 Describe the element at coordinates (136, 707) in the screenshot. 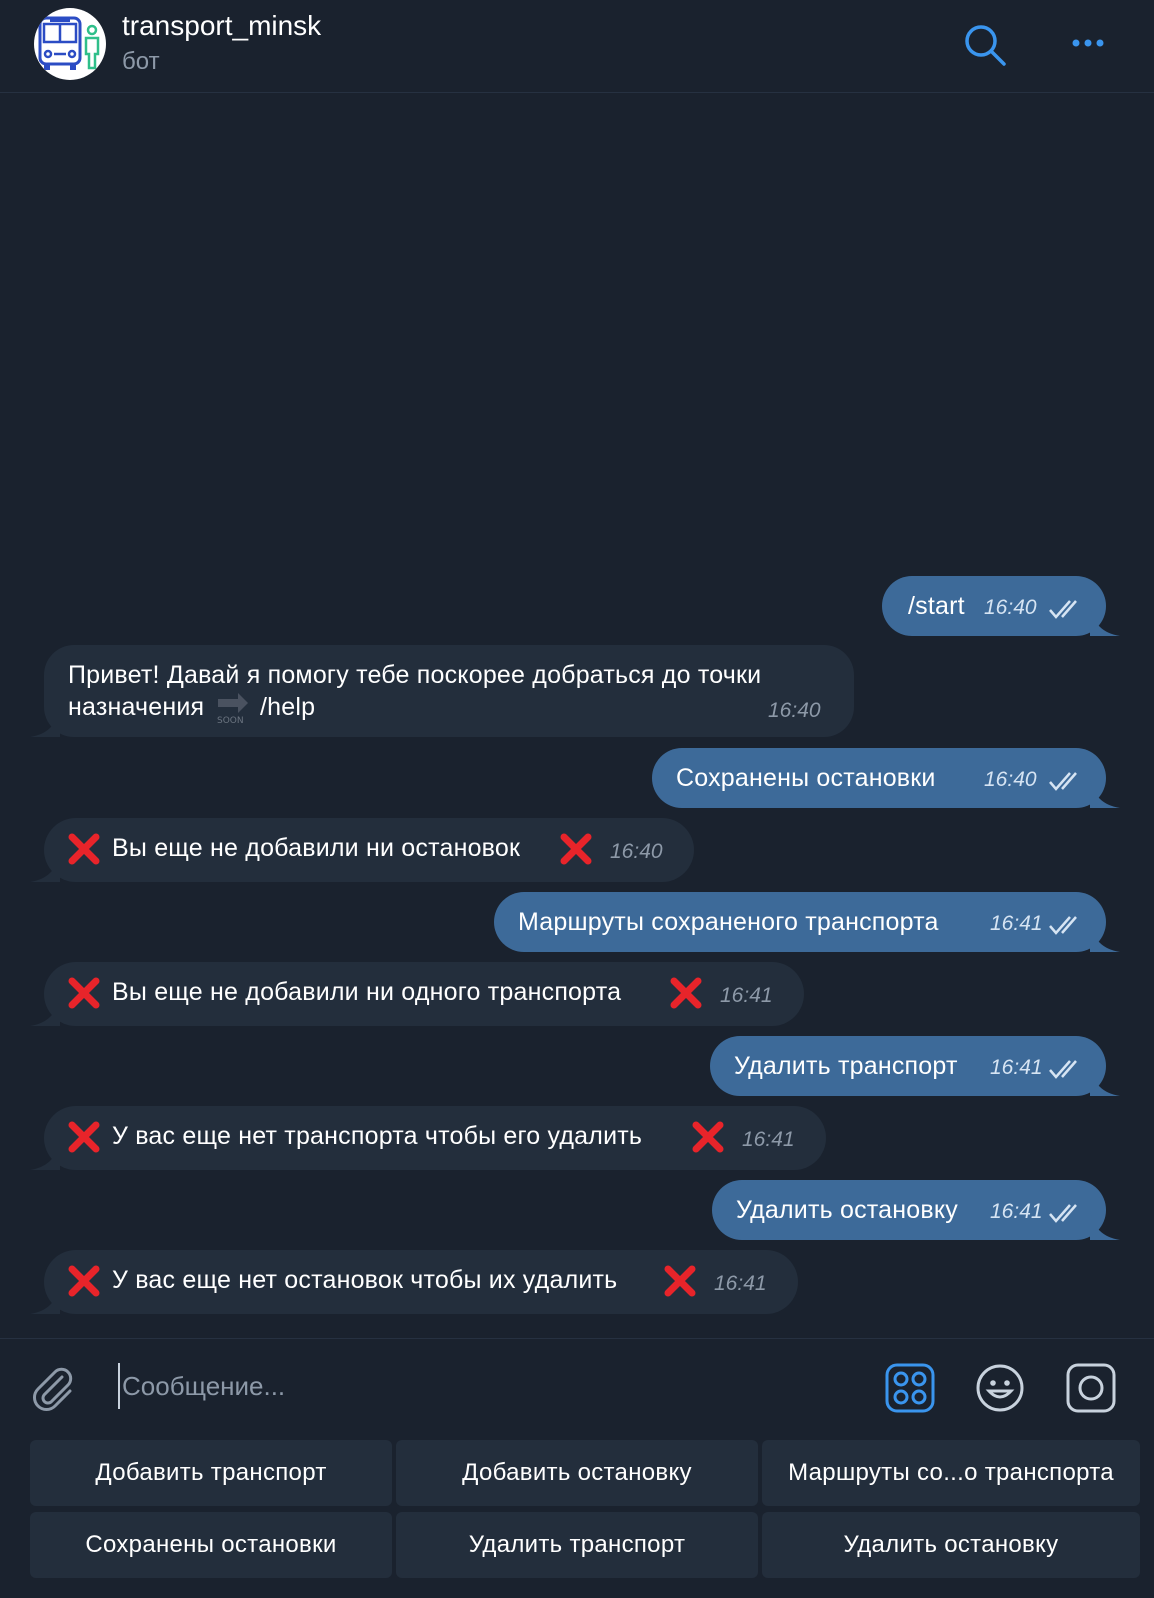

I see `message-text: назначения` at that location.